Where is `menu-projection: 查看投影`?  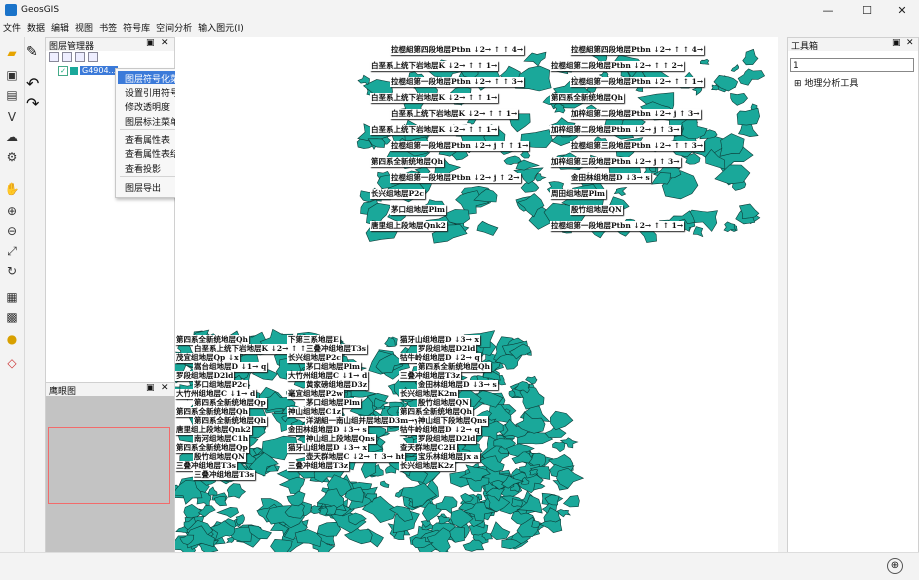
menu-projection: 查看投影 is located at coordinates (143, 168).